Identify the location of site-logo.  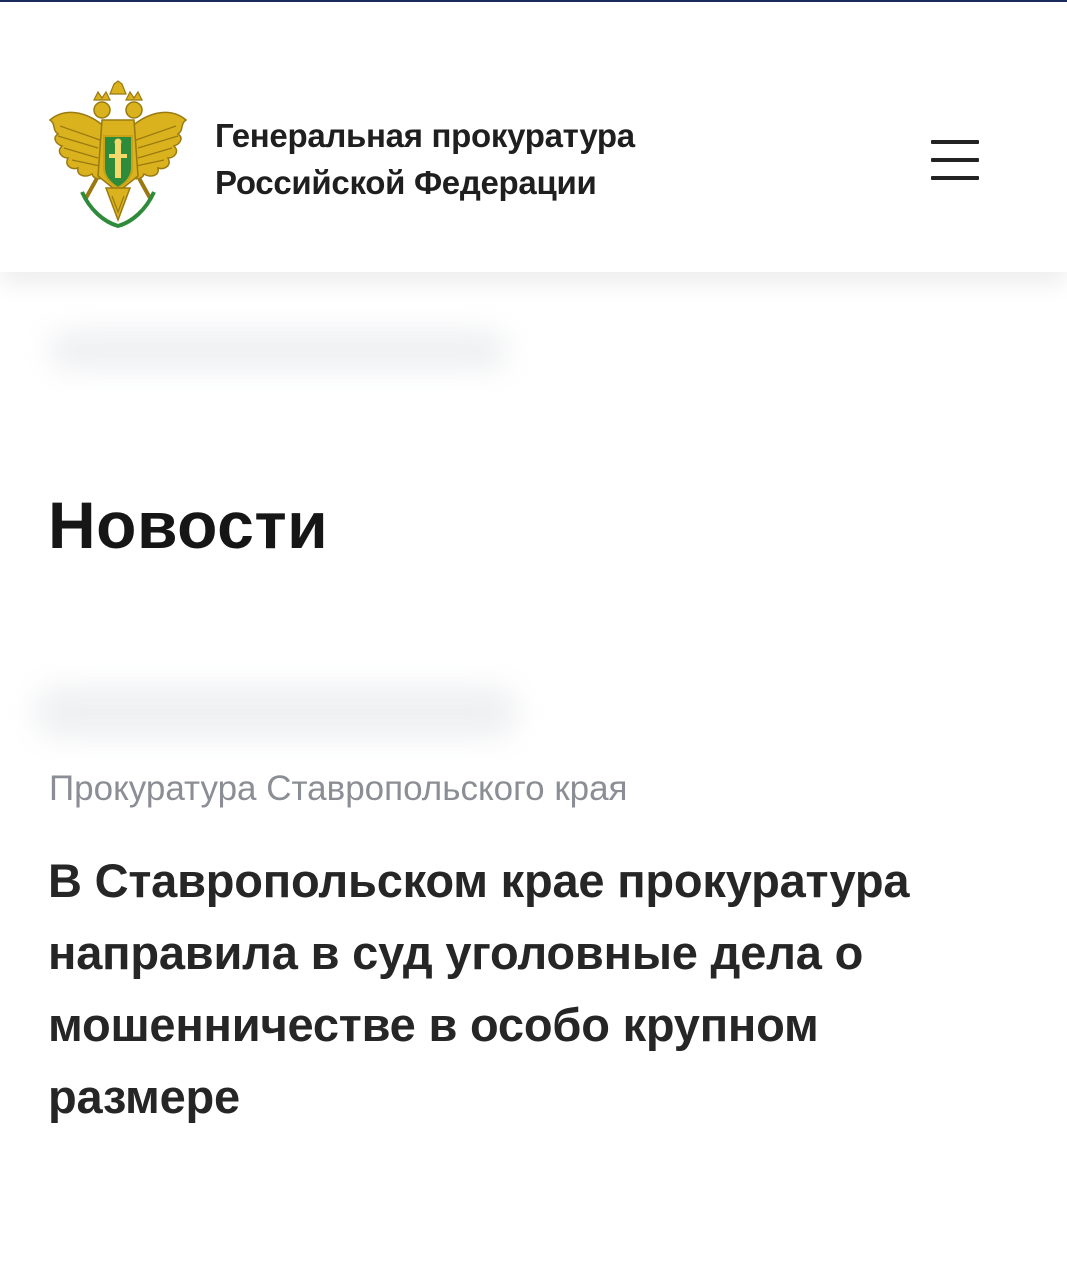
(118, 156).